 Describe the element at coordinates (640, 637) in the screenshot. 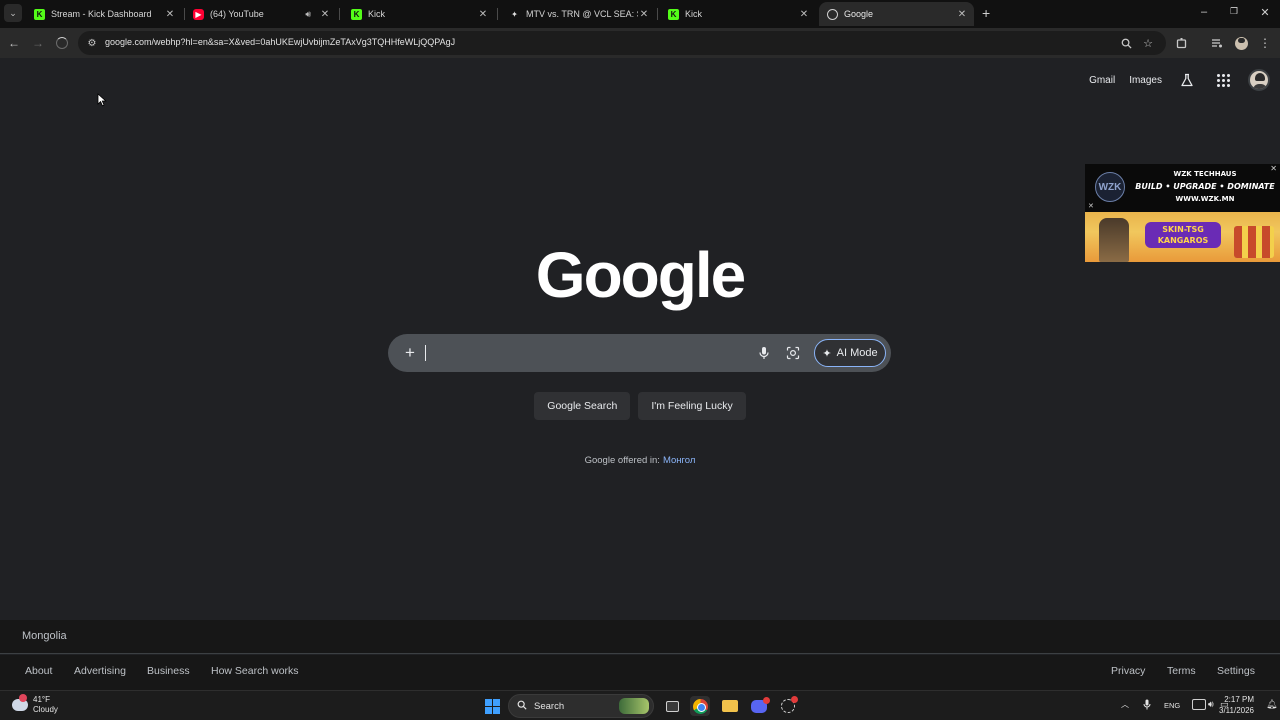

I see `footer-country-bar: Mongolia` at that location.